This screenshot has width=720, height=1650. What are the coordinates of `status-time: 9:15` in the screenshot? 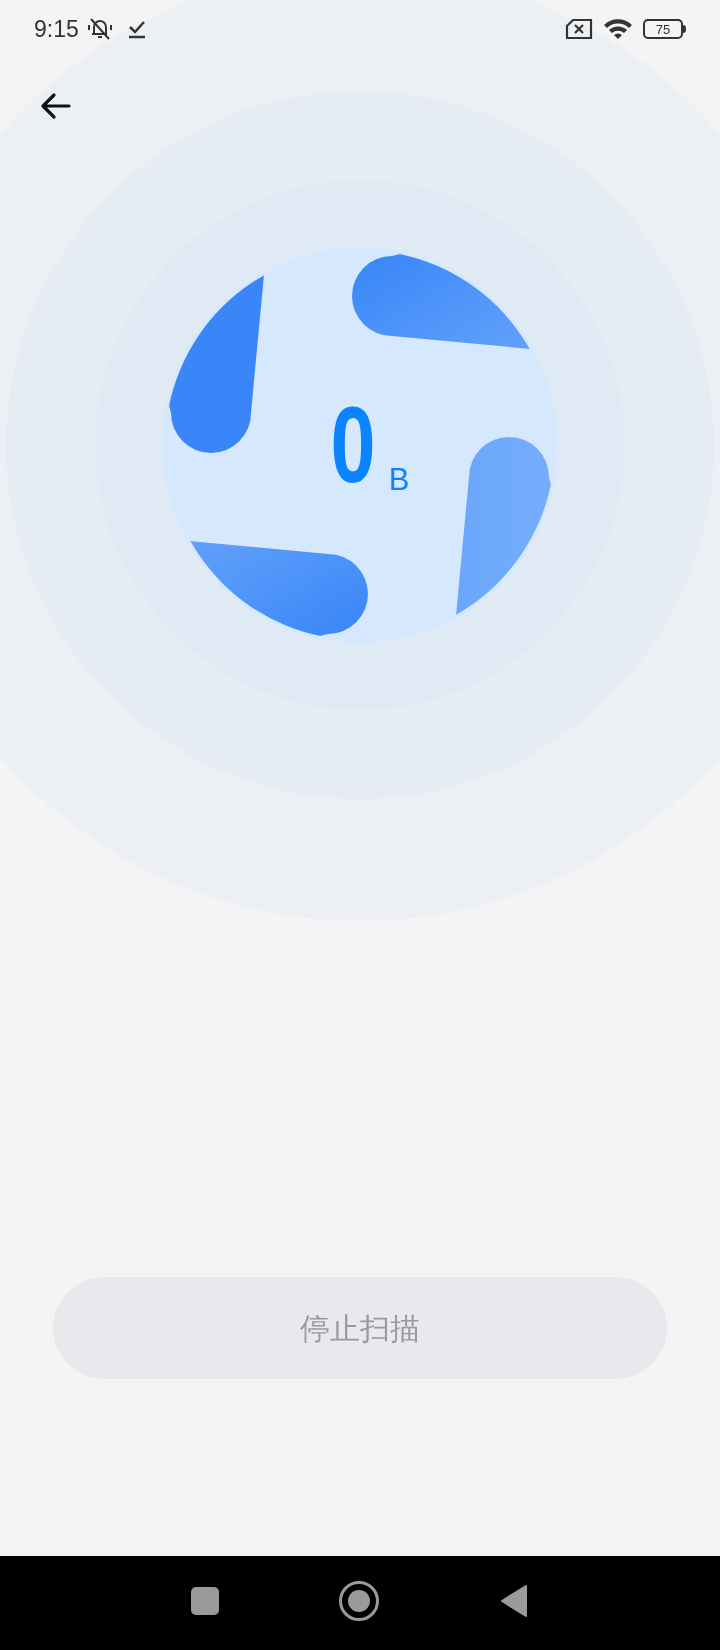 It's located at (56, 29).